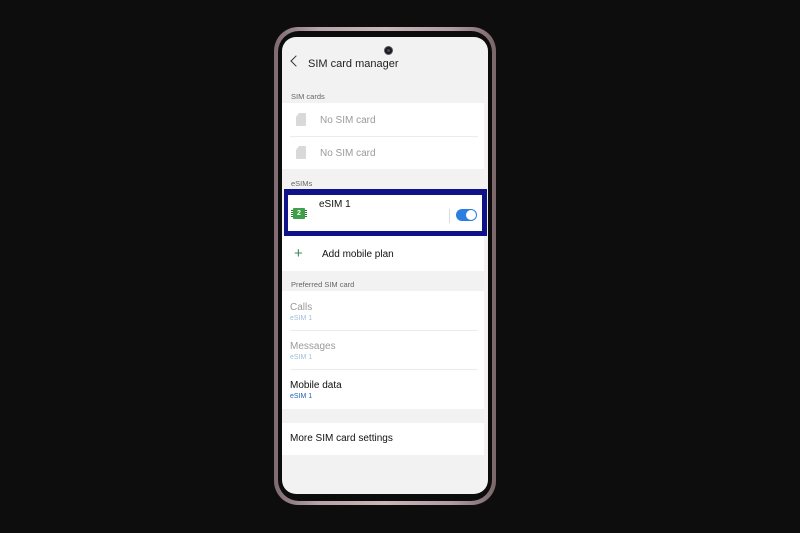 The height and width of the screenshot is (533, 800). Describe the element at coordinates (313, 346) in the screenshot. I see `preferred-messages-title: Messages` at that location.